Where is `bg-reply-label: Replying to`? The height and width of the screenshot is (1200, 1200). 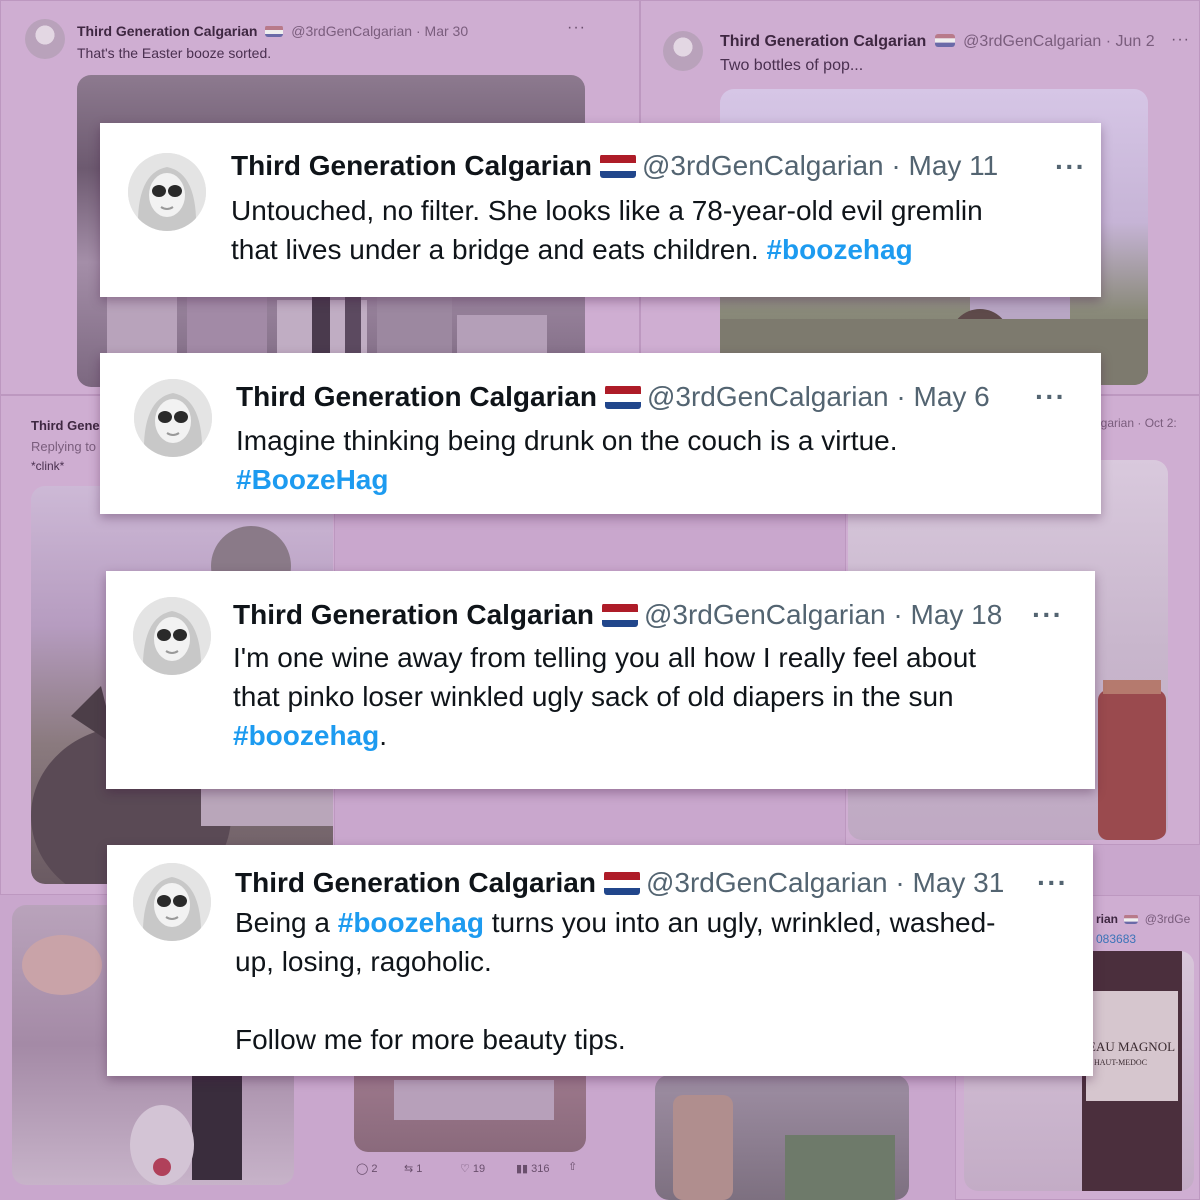
bg-reply-label: Replying to is located at coordinates (64, 446).